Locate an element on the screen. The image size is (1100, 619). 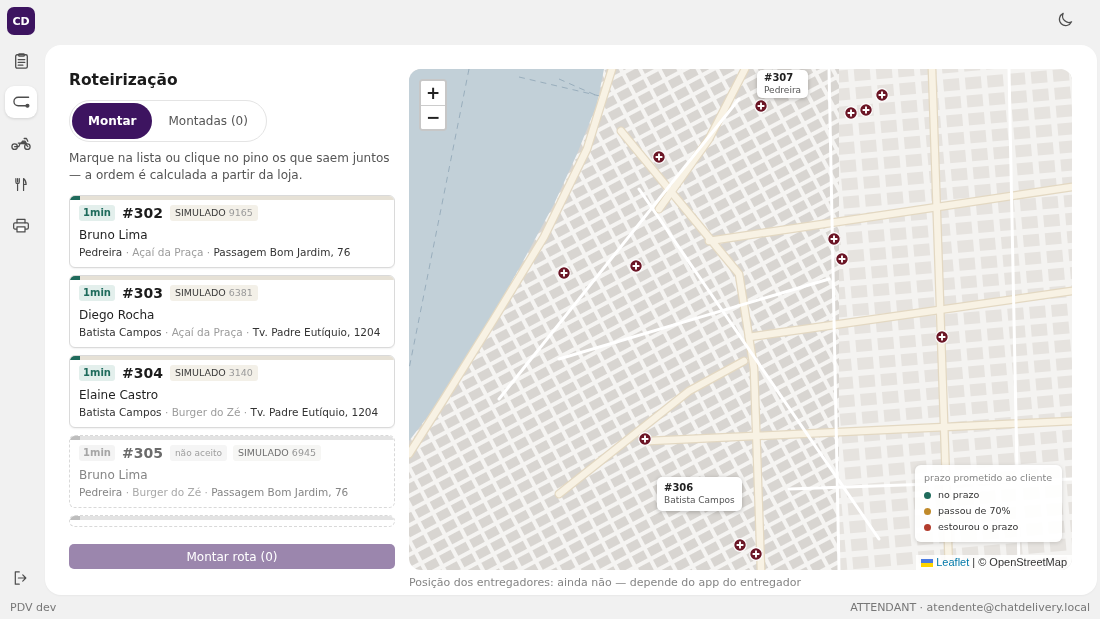
order-number: #302 is located at coordinates (142, 213).